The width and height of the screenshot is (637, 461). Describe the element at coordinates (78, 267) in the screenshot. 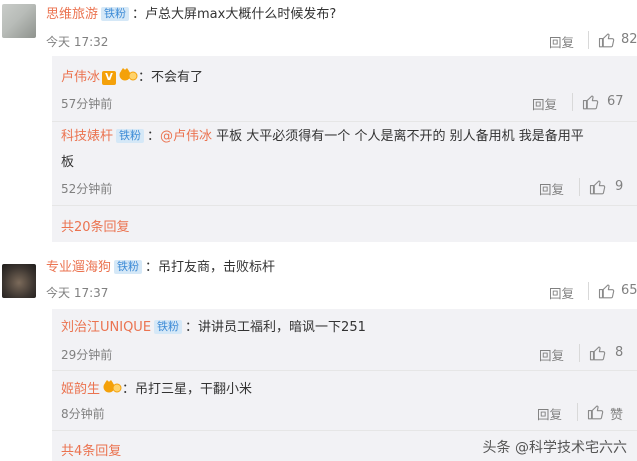

I see `username-link: 专业遛海狗` at that location.